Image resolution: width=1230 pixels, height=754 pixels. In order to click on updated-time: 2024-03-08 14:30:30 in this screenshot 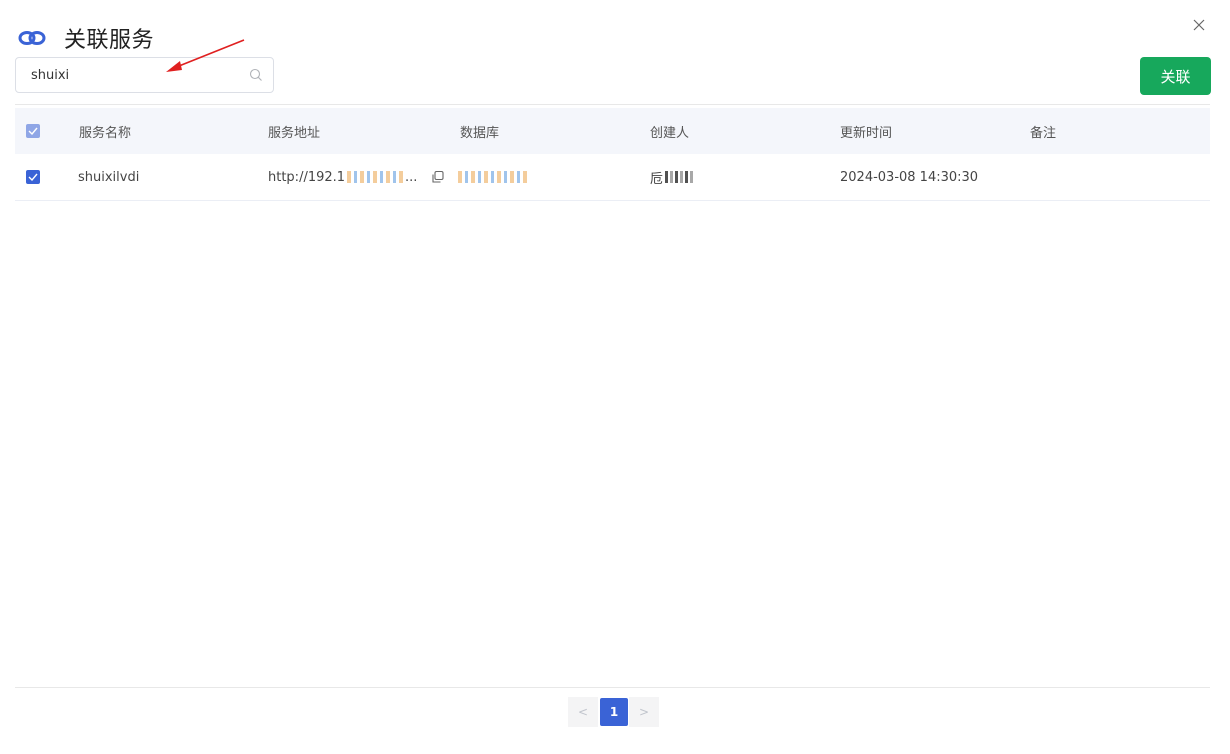, I will do `click(909, 177)`.